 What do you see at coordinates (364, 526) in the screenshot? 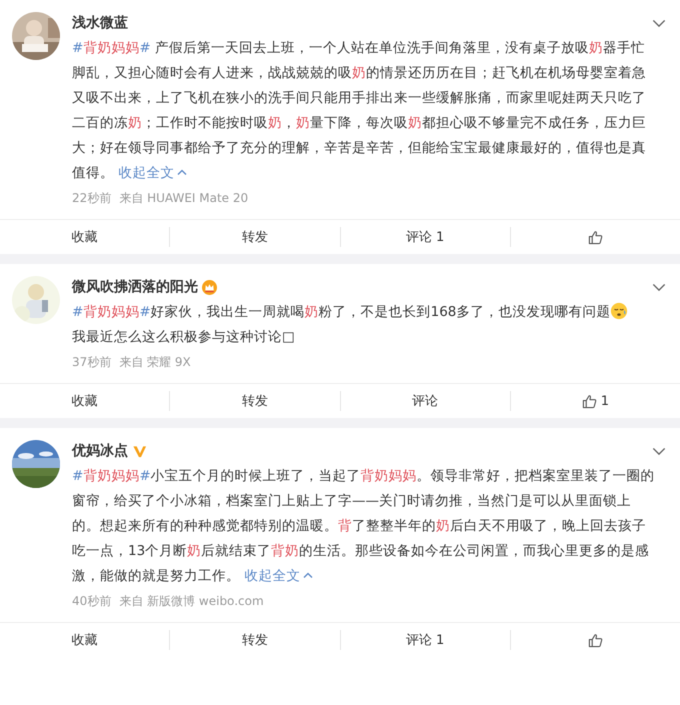
I see `post-text: #背奶妈妈#小宝五个月的时候上班了，当起了背奶妈妈。领导非常好，把档案室里装了一圈的窗帘，给买了个小冰箱，档案室门上贴上了字——关门时请勿推，当然门是可以从里面锁上的。想起来所有的种种感觉都特别的温暖。背了整整半年的奶后白天不用吸了，晚上回去孩子吃一点，13个月断奶后就结束了背奶的生活。那些设备如今在公司闲置，而我心里更多的是感激，能做的就是努力工作。 收起全文` at bounding box center [364, 526].